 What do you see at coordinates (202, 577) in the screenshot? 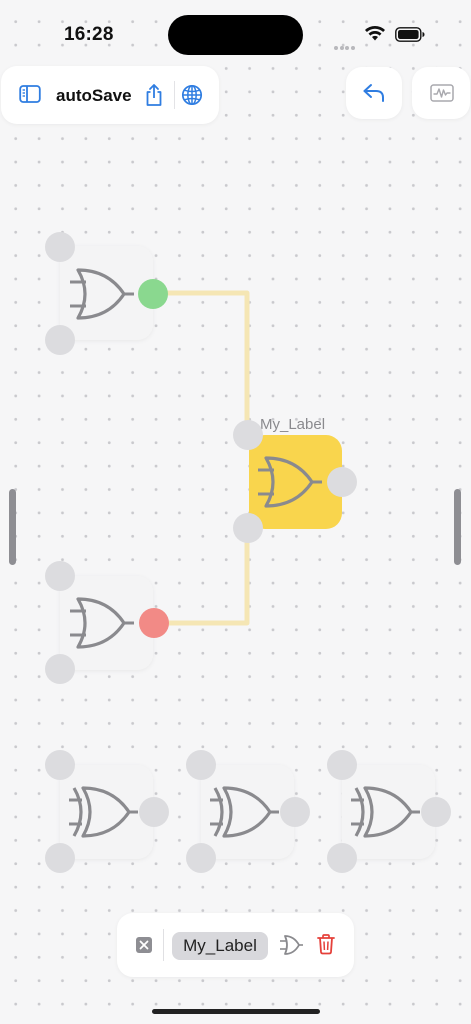
I see `wire-g3-to-g2` at bounding box center [202, 577].